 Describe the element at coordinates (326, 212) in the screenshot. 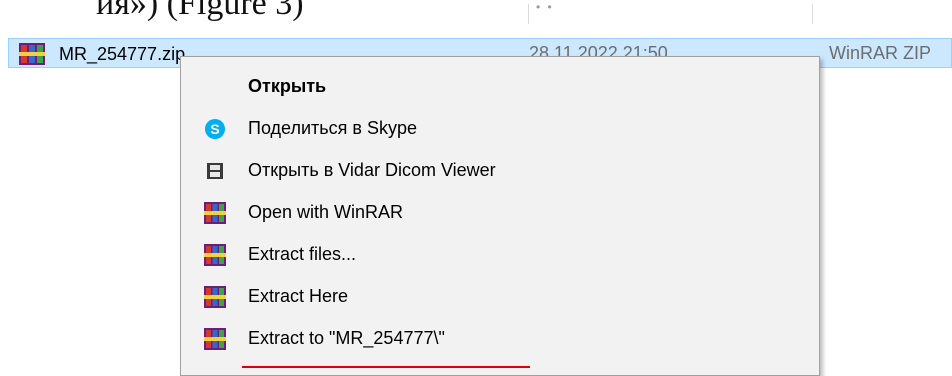

I see `menu-item-label: Open with WinRAR` at that location.